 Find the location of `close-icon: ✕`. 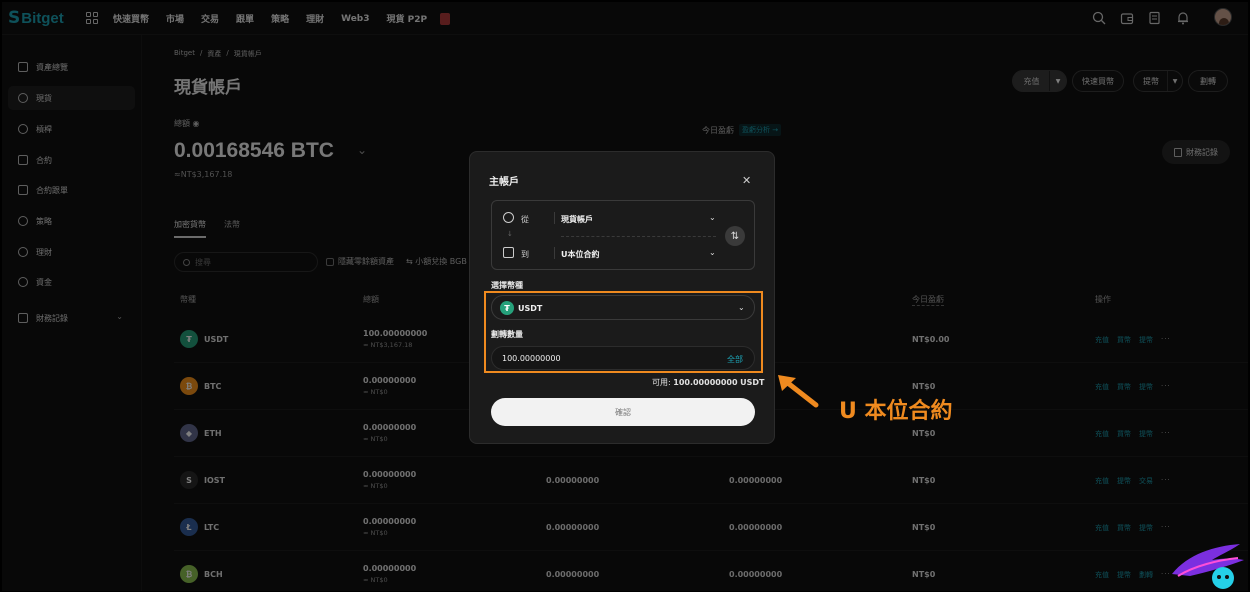

close-icon: ✕ is located at coordinates (746, 180).